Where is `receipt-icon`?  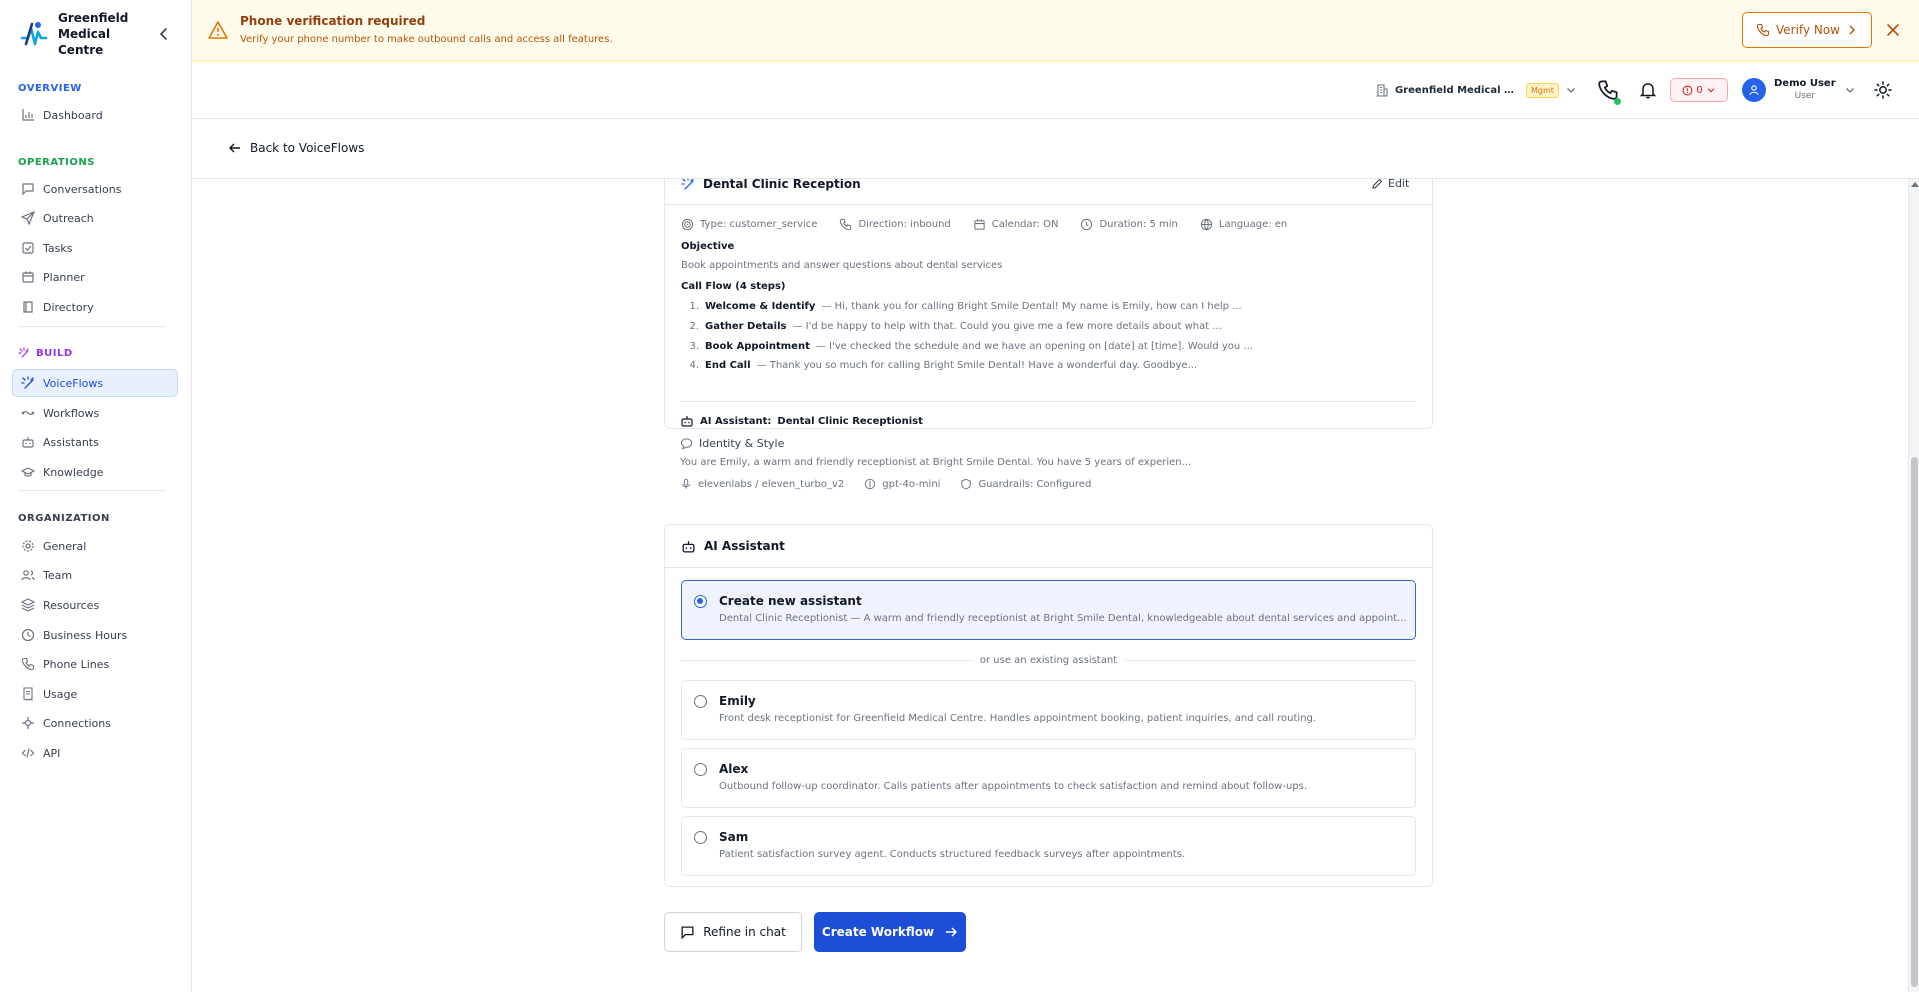
receipt-icon is located at coordinates (28, 694).